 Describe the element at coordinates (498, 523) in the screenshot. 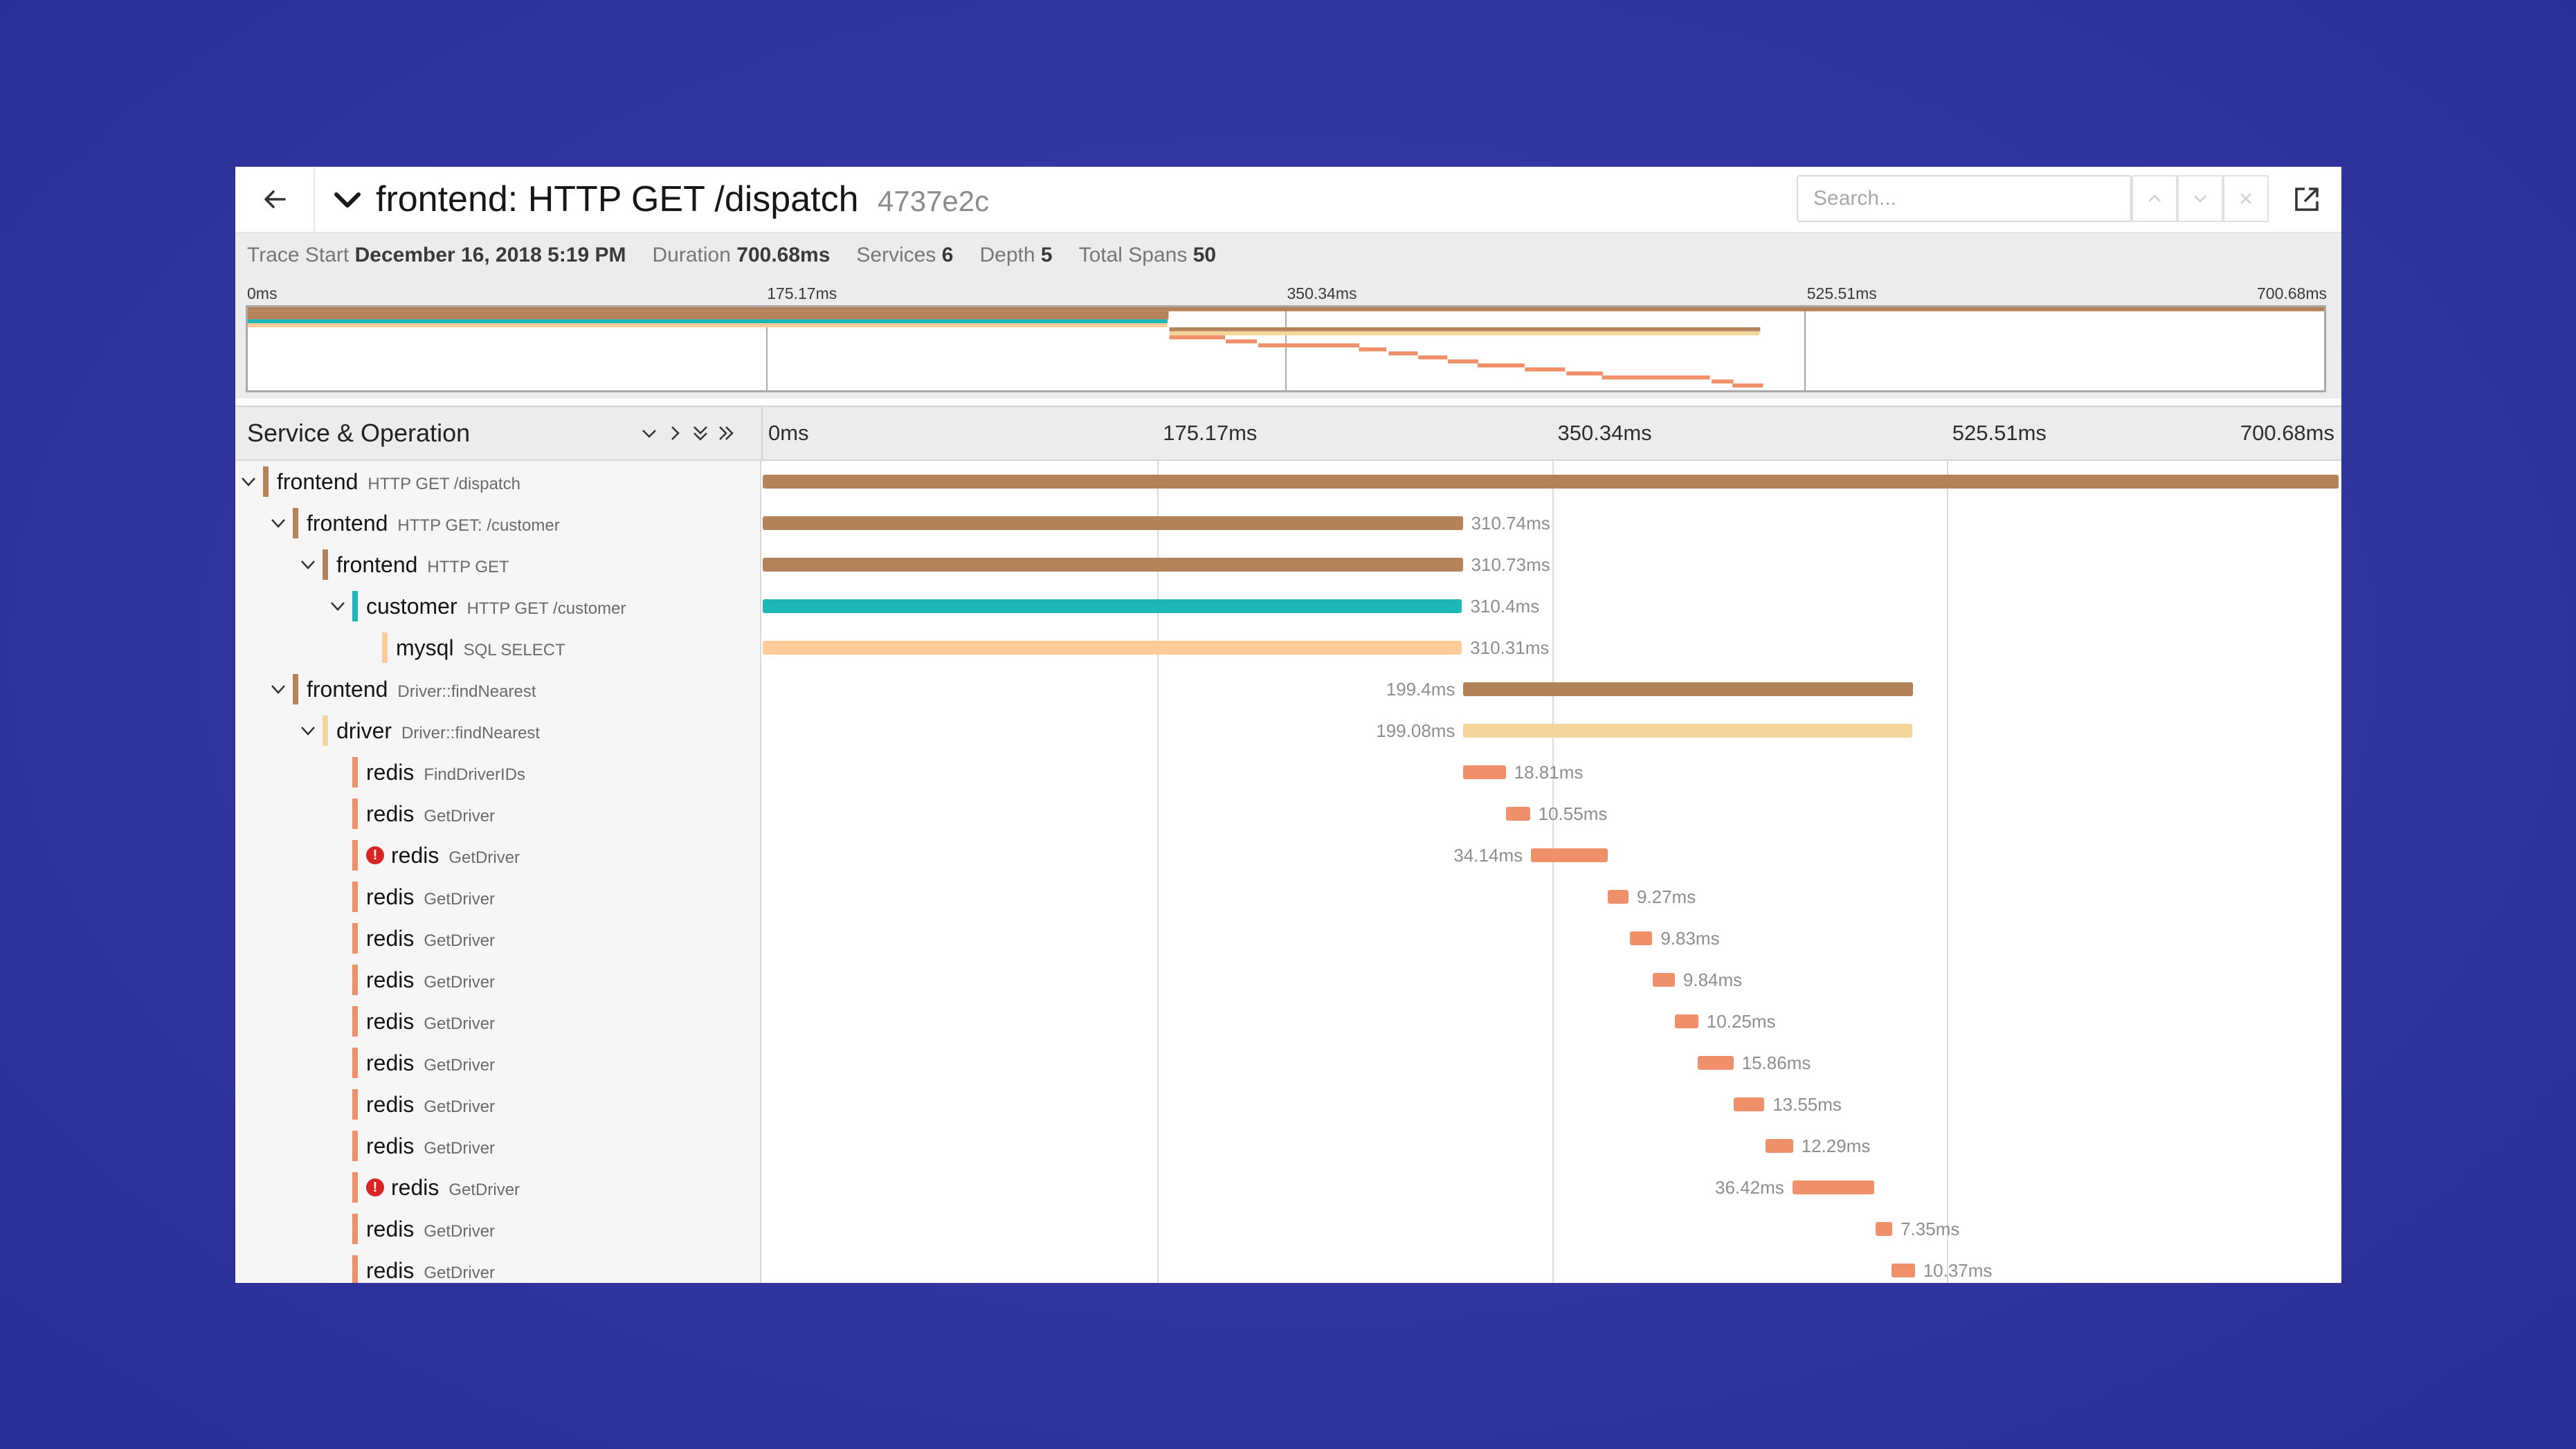

I see `span-label: frontend HTTP GET: /customer` at that location.